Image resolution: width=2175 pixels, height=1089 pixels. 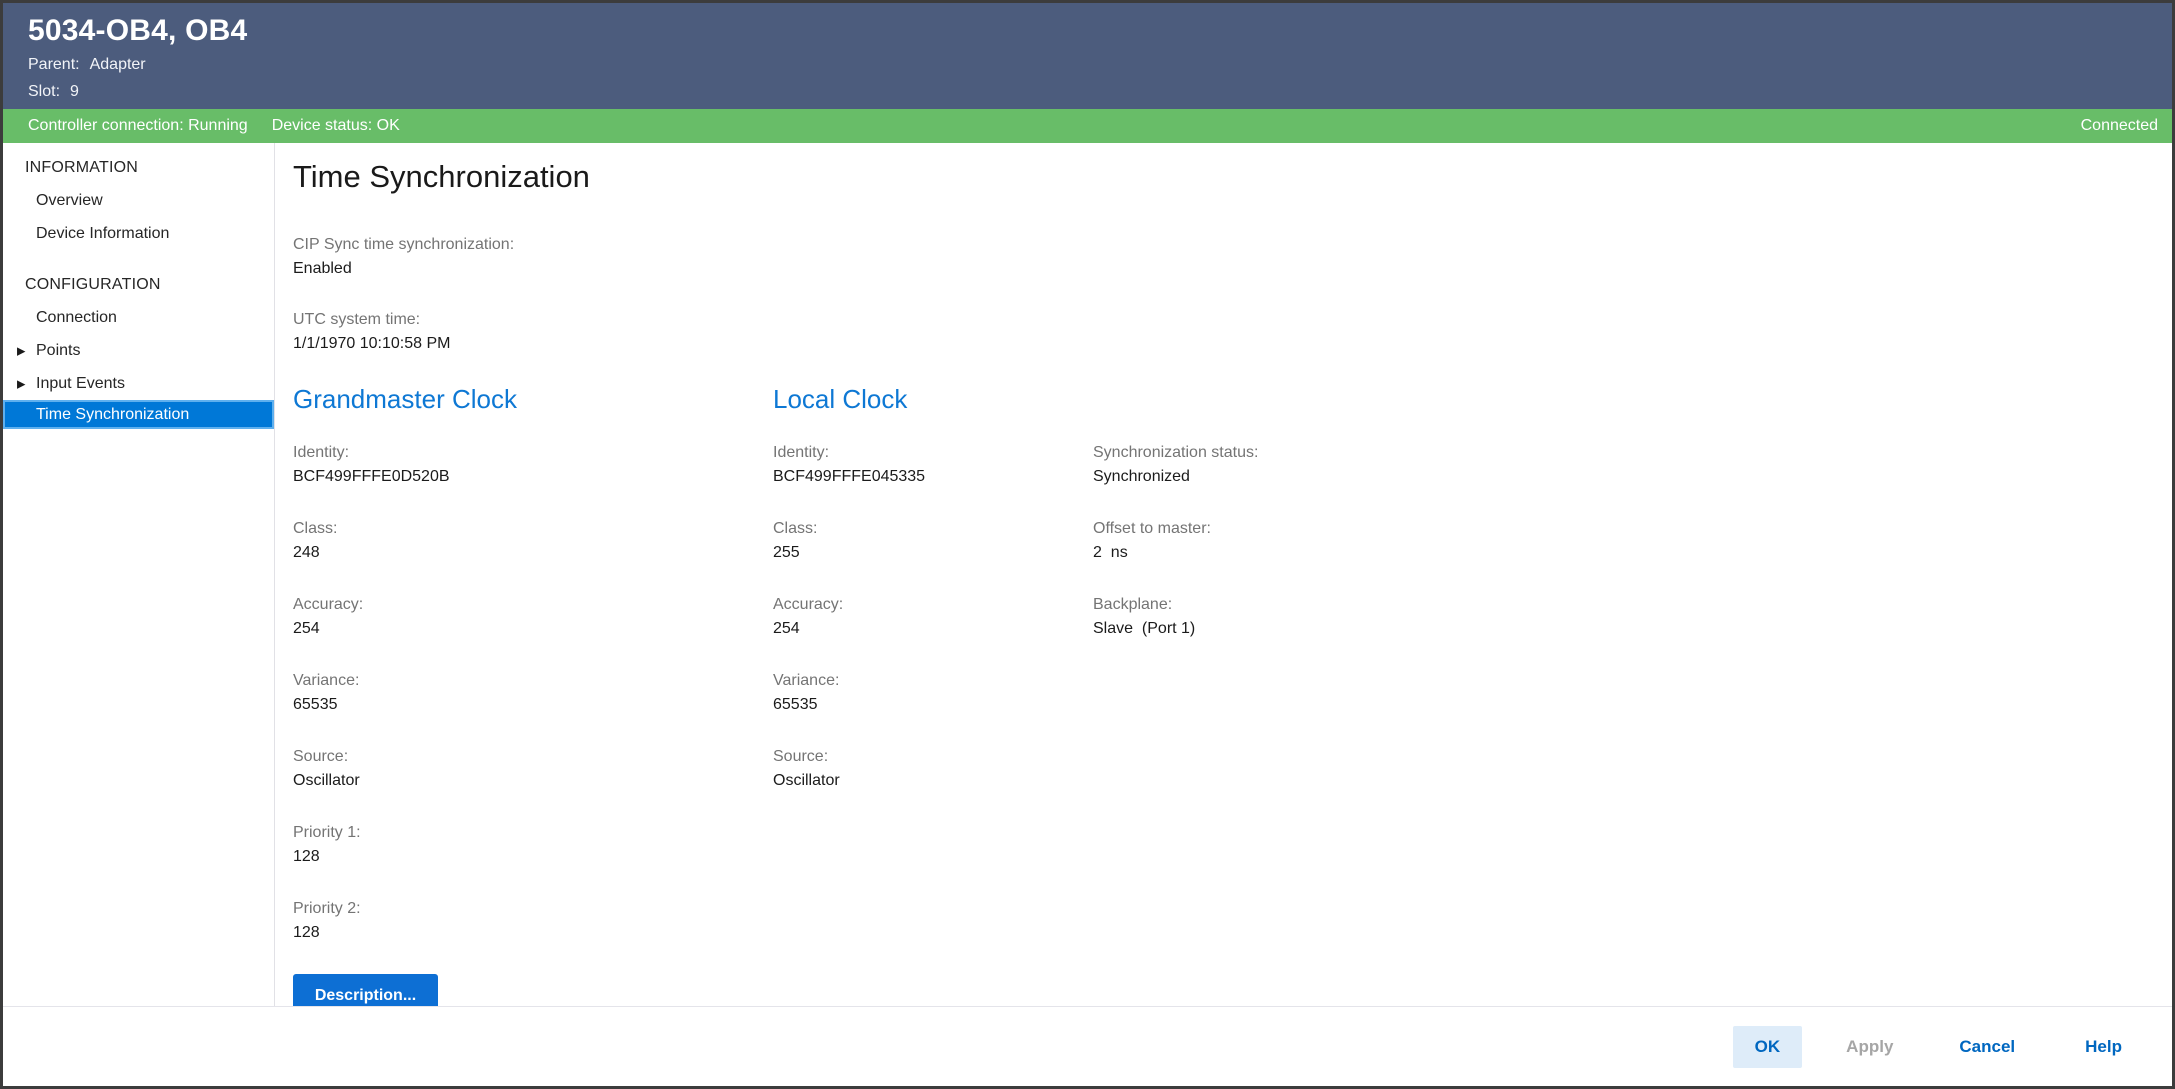 What do you see at coordinates (138, 317) in the screenshot?
I see `sidebar-item-connection: Connection` at bounding box center [138, 317].